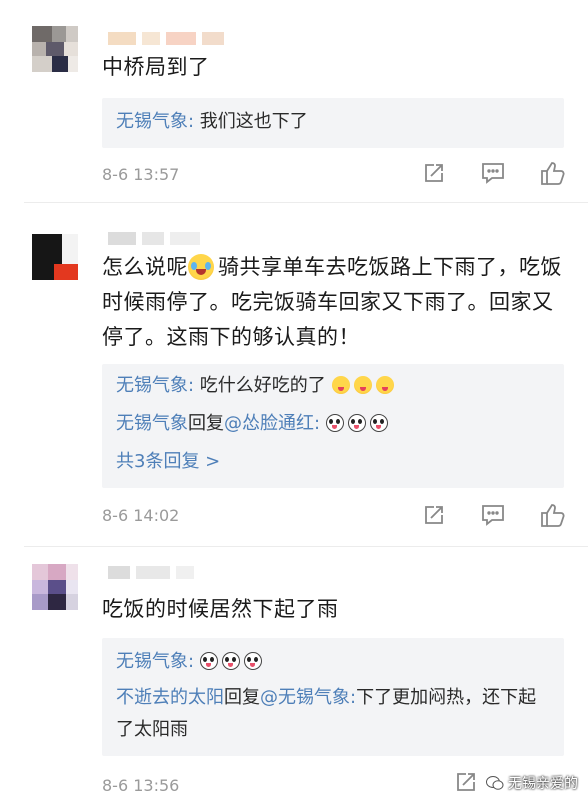 The image size is (588, 811). What do you see at coordinates (141, 174) in the screenshot?
I see `comment-time: 8-6 13:57` at bounding box center [141, 174].